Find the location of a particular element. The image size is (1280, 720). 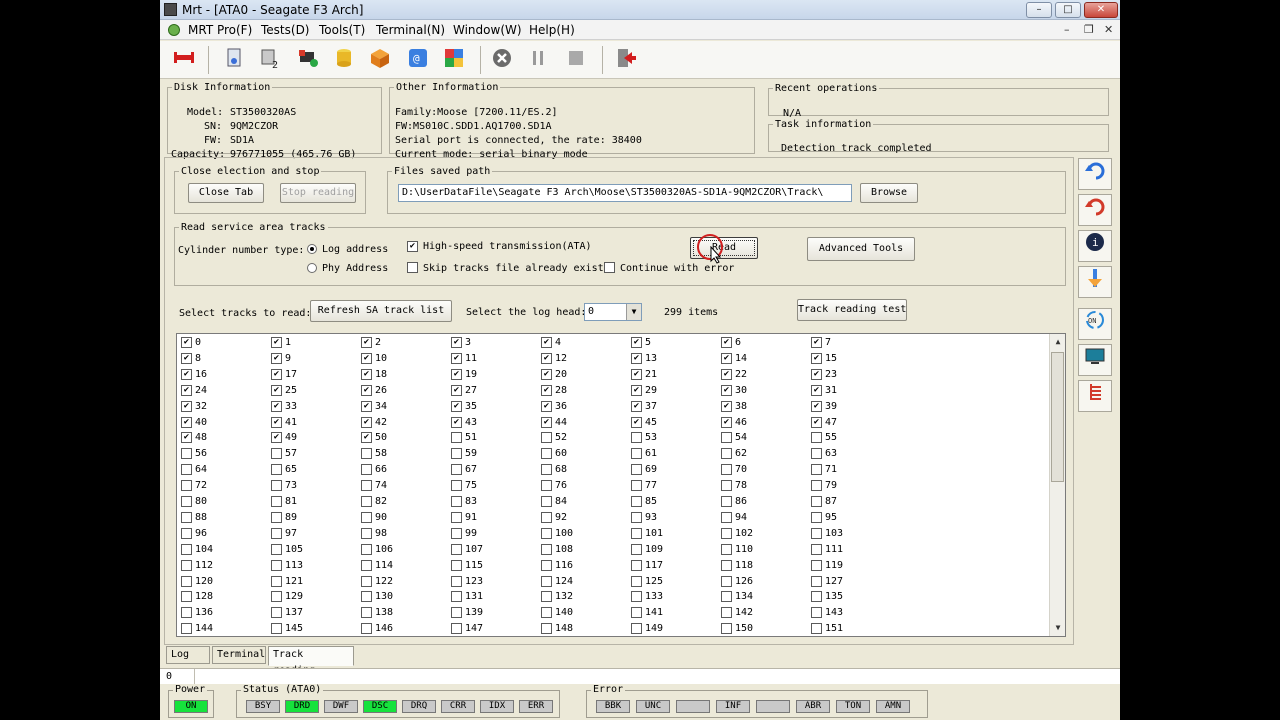

chip-icon is located at coordinates (308, 60).